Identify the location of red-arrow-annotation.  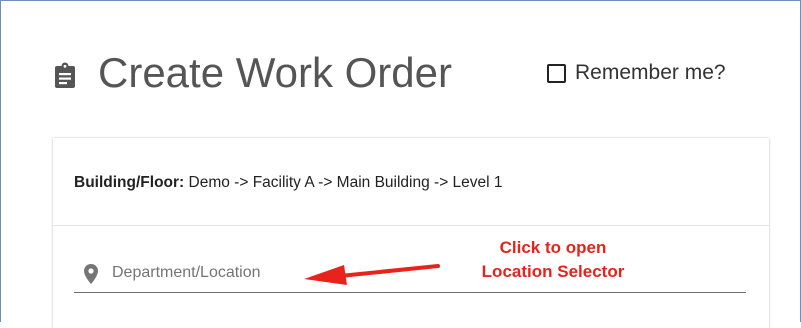
(372, 274).